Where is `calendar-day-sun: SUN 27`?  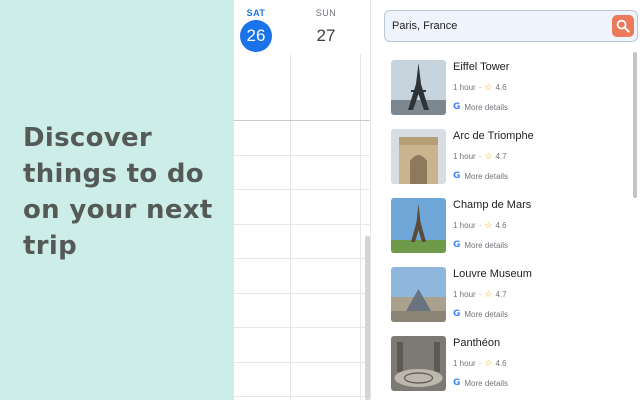 calendar-day-sun: SUN 27 is located at coordinates (326, 26).